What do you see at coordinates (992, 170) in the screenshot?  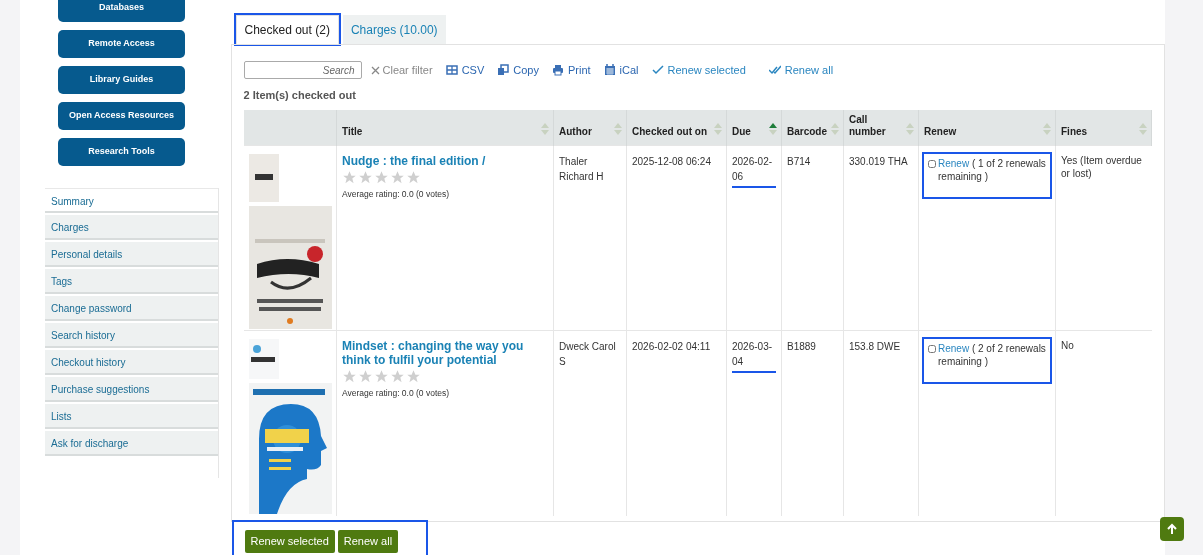 I see `renewals-remaining: Renew ( 1 of 2 renewals remaining )` at bounding box center [992, 170].